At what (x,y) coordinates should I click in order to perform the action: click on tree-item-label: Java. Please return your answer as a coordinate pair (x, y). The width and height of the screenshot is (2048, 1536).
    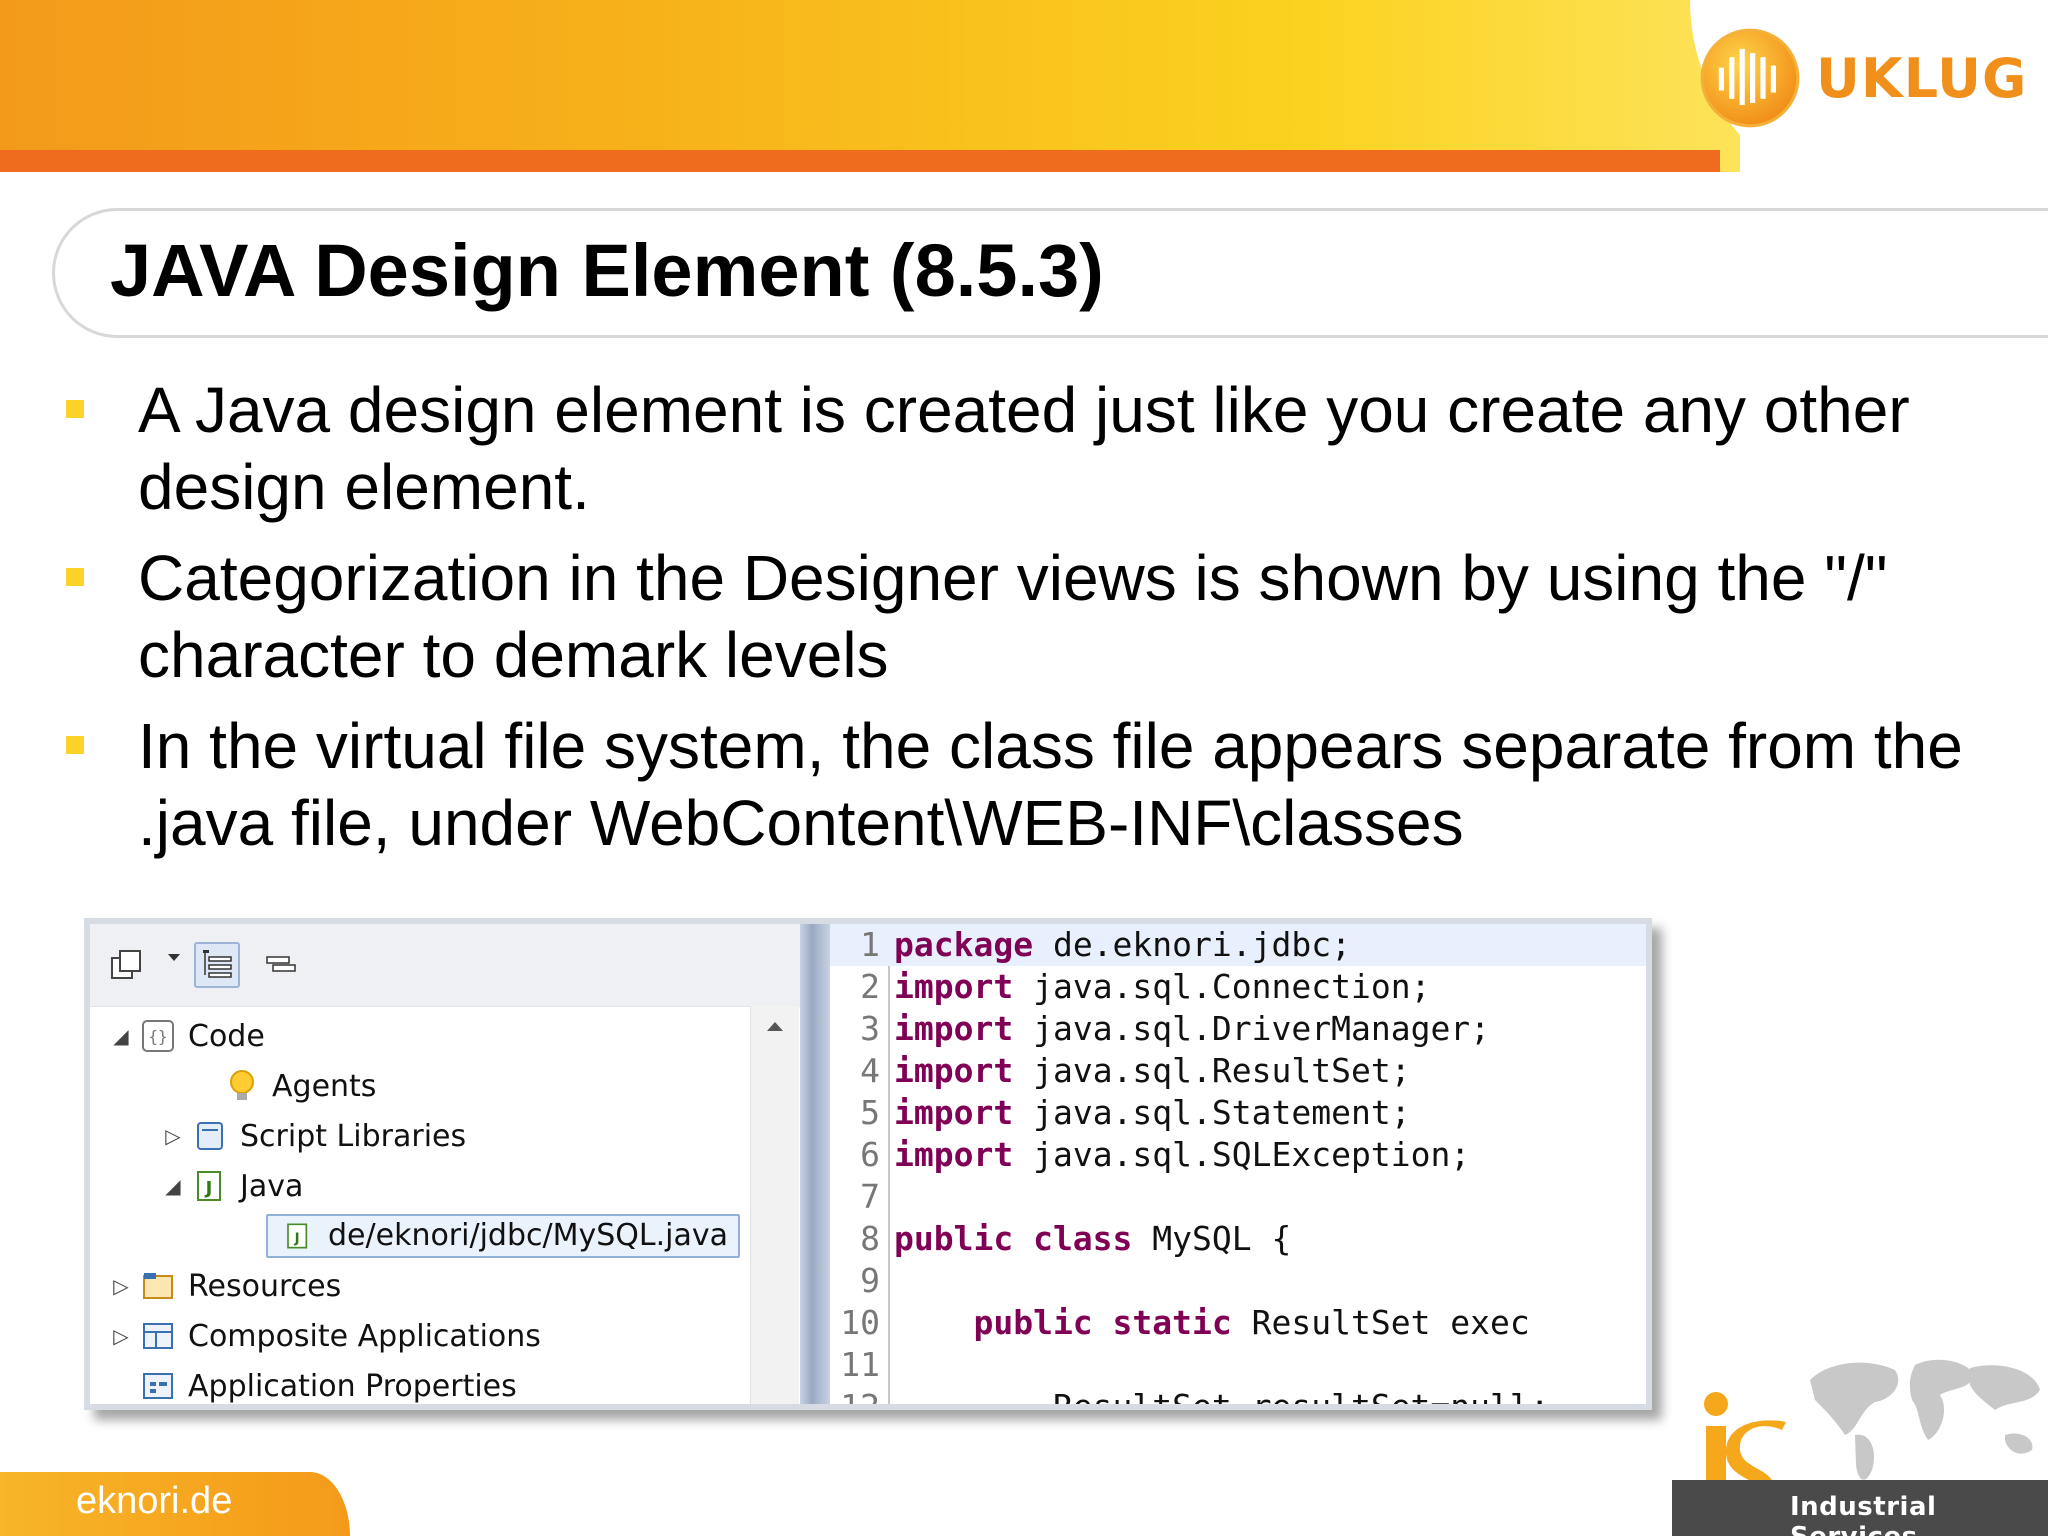
    Looking at the image, I should click on (272, 1186).